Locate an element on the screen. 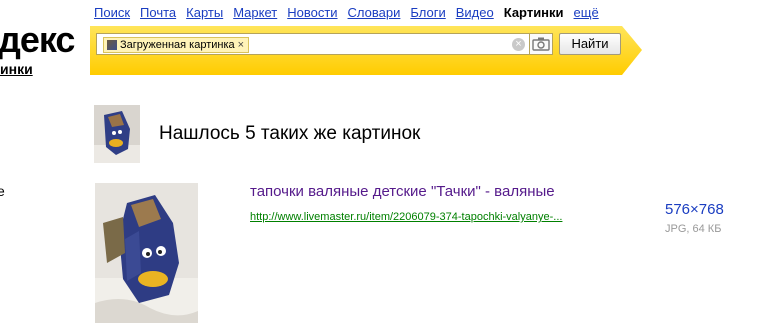 This screenshot has height=330, width=770. camera-icon is located at coordinates (541, 44).